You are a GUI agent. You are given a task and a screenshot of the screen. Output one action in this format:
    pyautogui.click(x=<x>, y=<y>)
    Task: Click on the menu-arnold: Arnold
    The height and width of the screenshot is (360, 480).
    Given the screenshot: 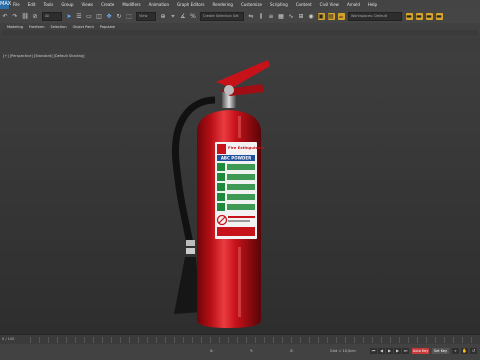 What is the action you would take?
    pyautogui.click(x=353, y=4)
    